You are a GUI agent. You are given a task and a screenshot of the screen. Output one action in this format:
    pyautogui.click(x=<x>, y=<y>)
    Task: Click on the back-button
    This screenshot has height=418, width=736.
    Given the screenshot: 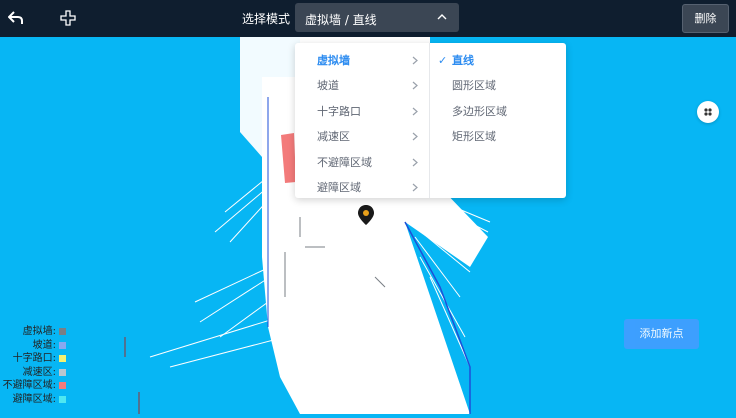 What is the action you would take?
    pyautogui.click(x=16, y=18)
    